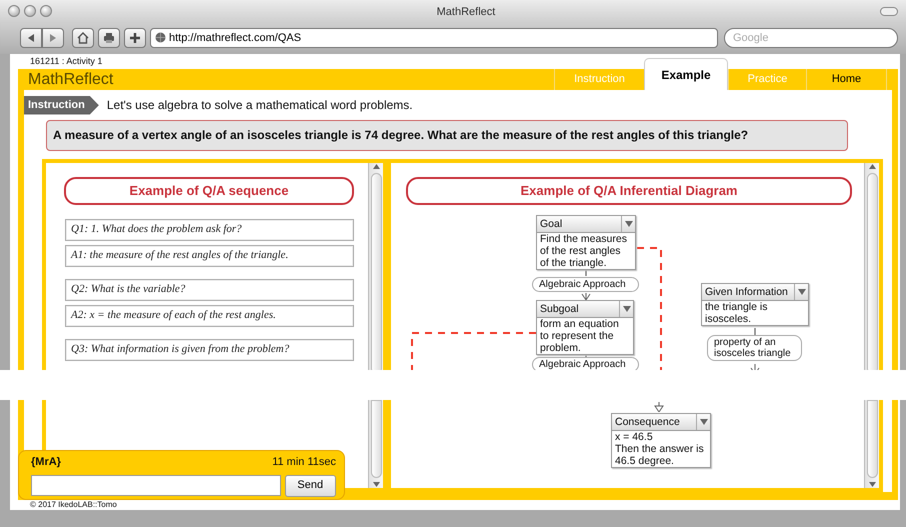  What do you see at coordinates (629, 191) in the screenshot?
I see `panel-title: Example of Q/A Inferential Diagram` at bounding box center [629, 191].